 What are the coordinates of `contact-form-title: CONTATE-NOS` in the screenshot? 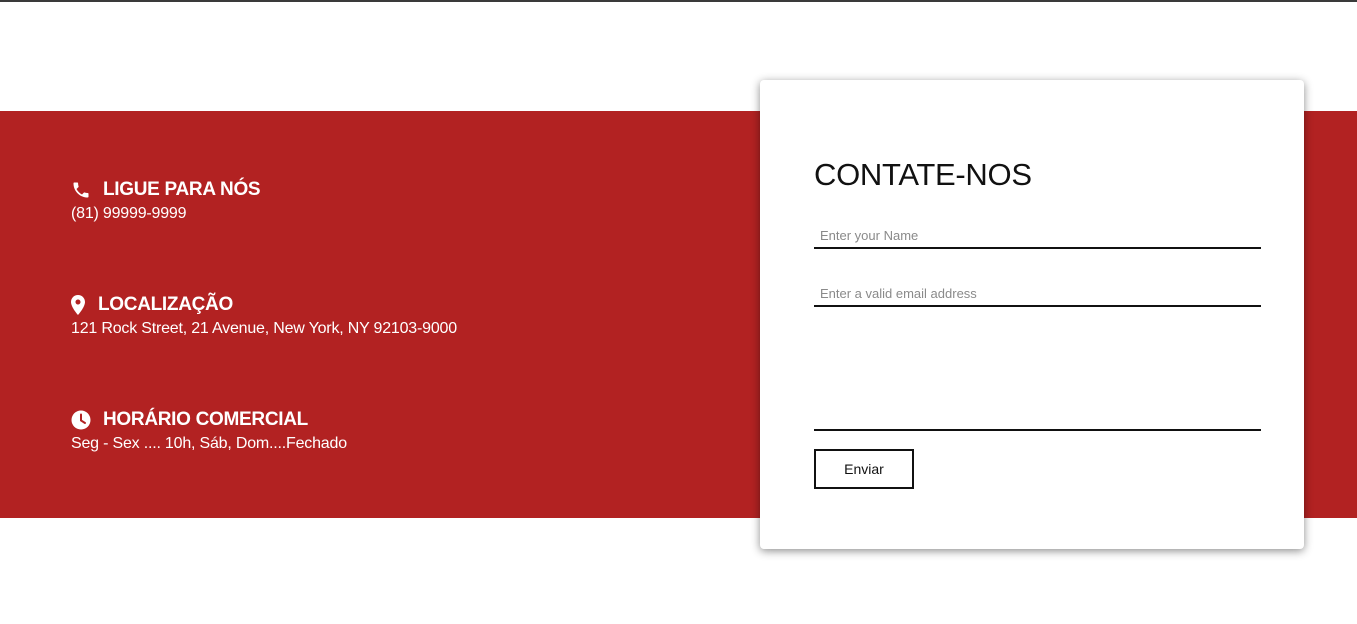 It's located at (923, 174).